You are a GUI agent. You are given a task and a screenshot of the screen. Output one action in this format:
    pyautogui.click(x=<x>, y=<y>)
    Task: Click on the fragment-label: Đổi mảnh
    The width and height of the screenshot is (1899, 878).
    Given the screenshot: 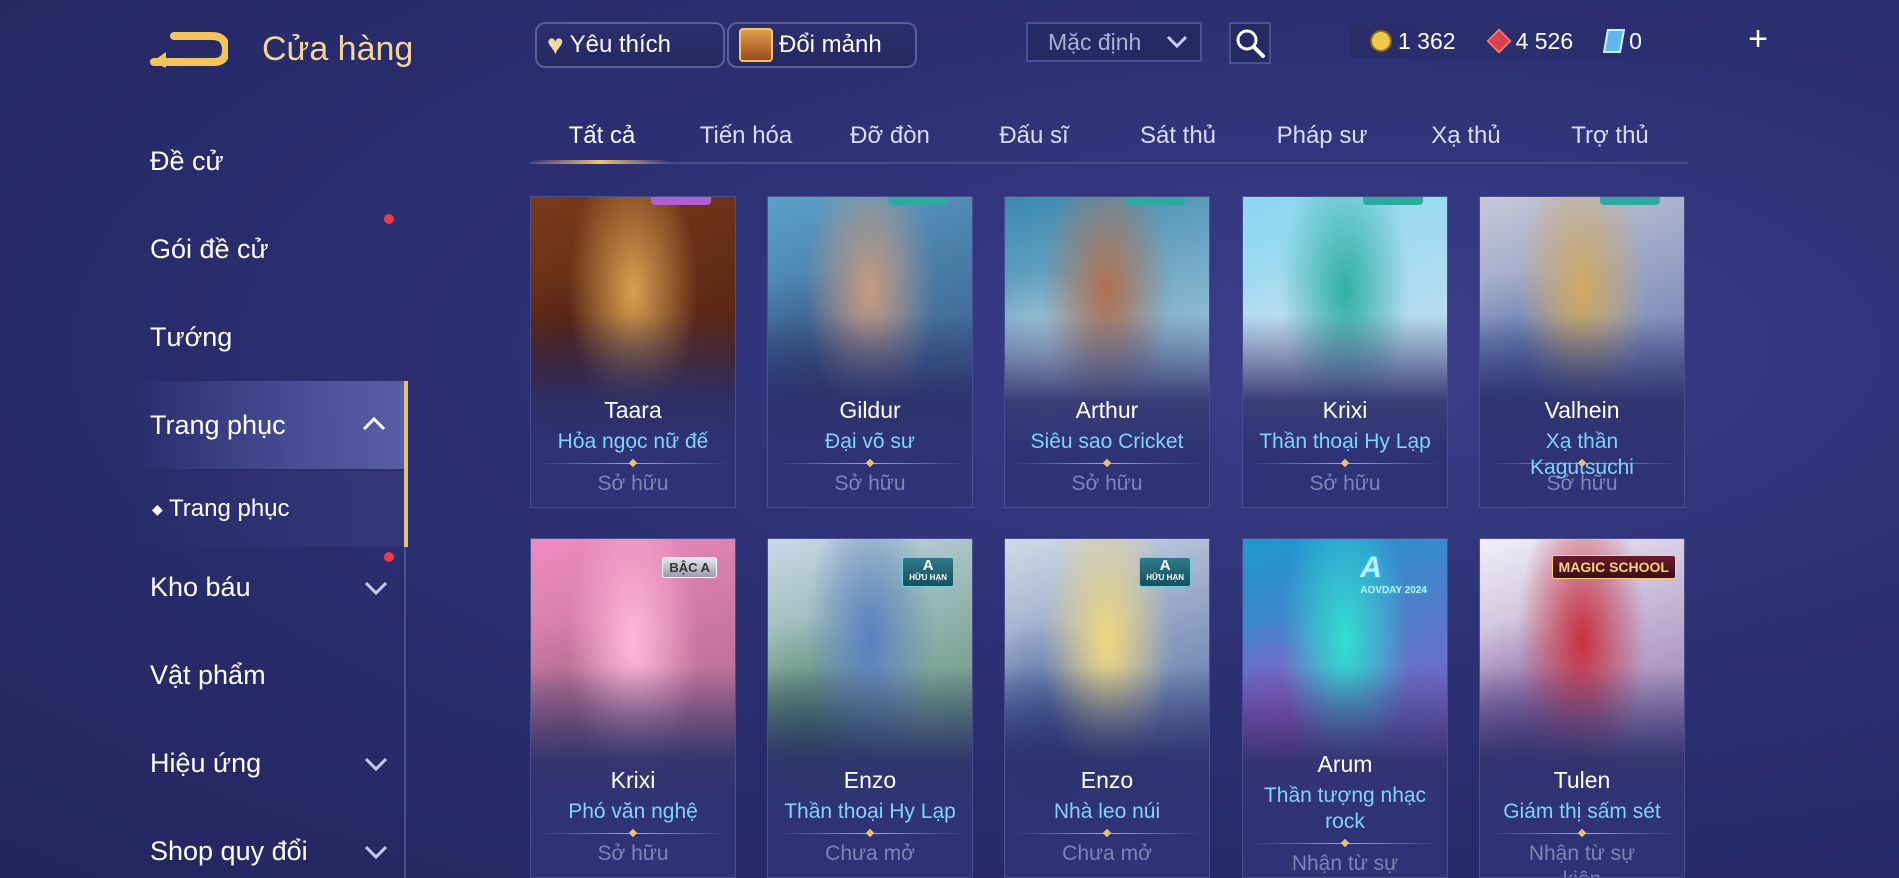 What is the action you would take?
    pyautogui.click(x=830, y=44)
    